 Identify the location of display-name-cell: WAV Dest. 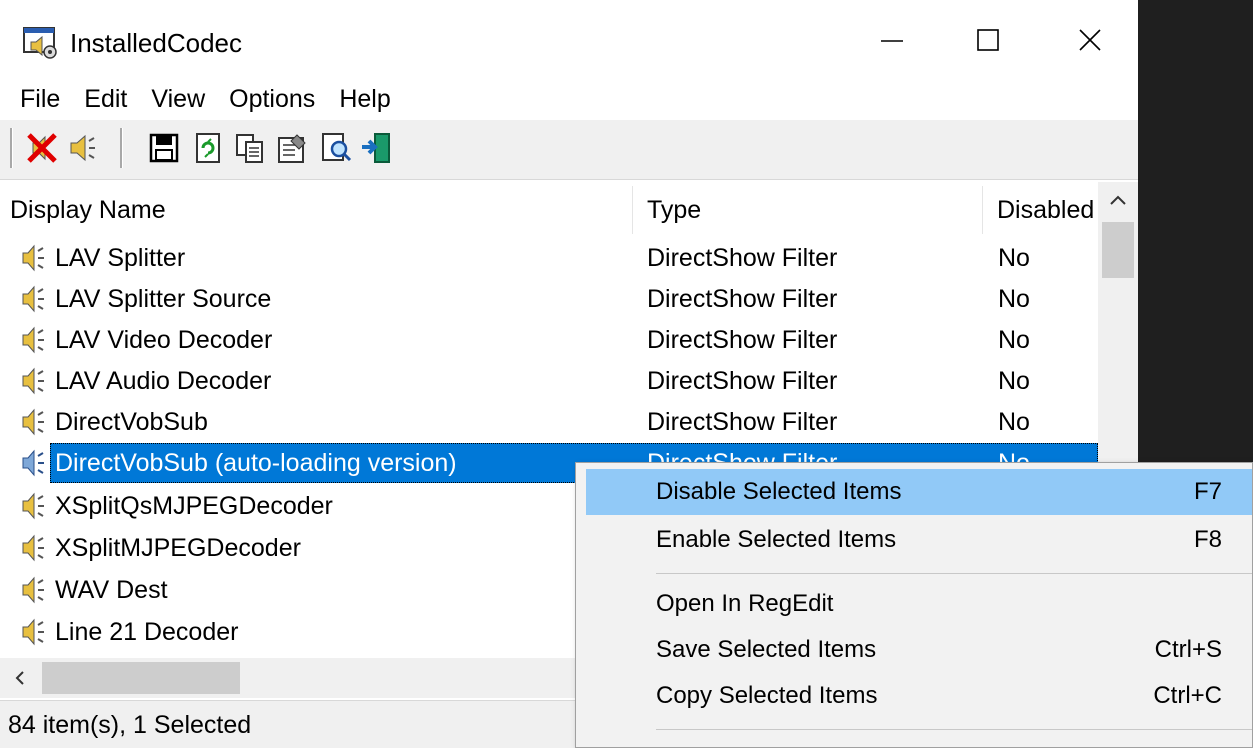
(111, 590).